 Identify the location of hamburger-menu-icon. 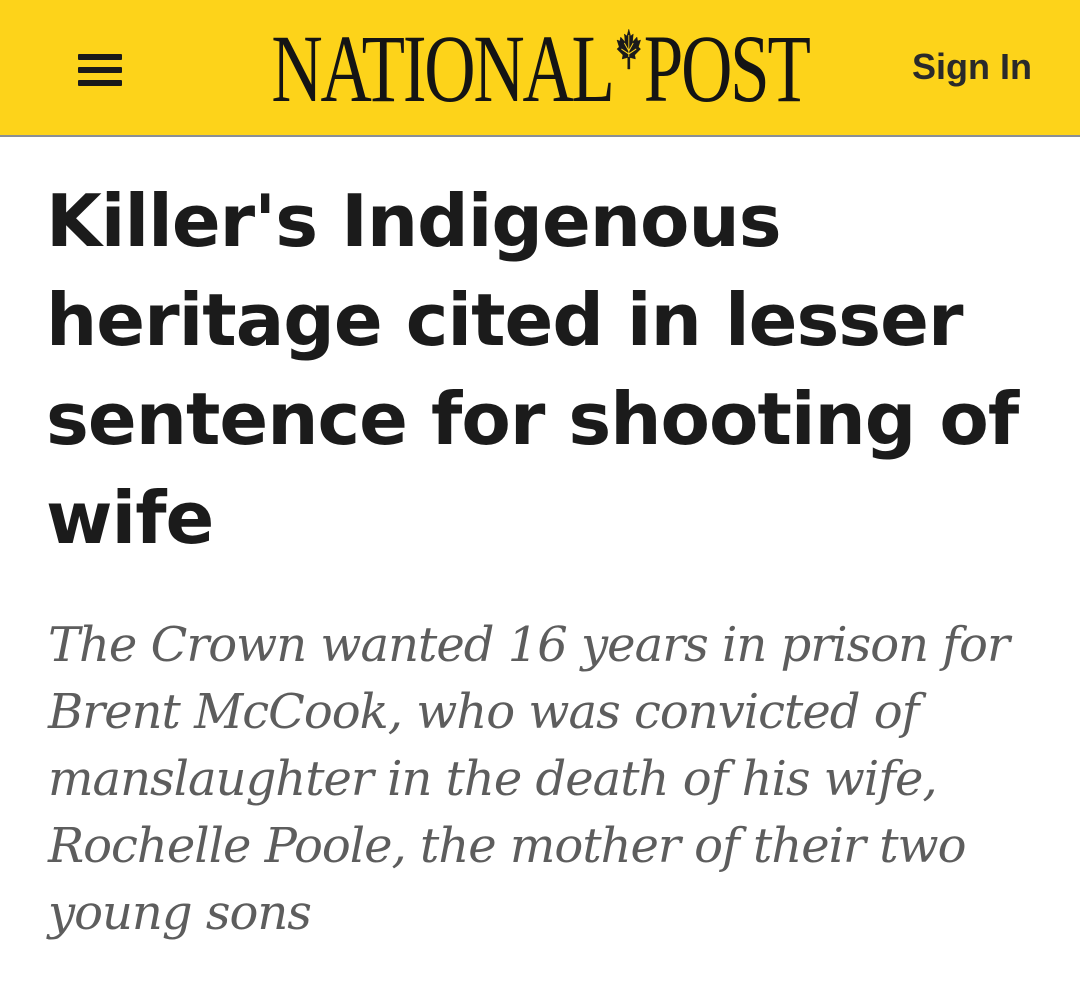
(100, 70).